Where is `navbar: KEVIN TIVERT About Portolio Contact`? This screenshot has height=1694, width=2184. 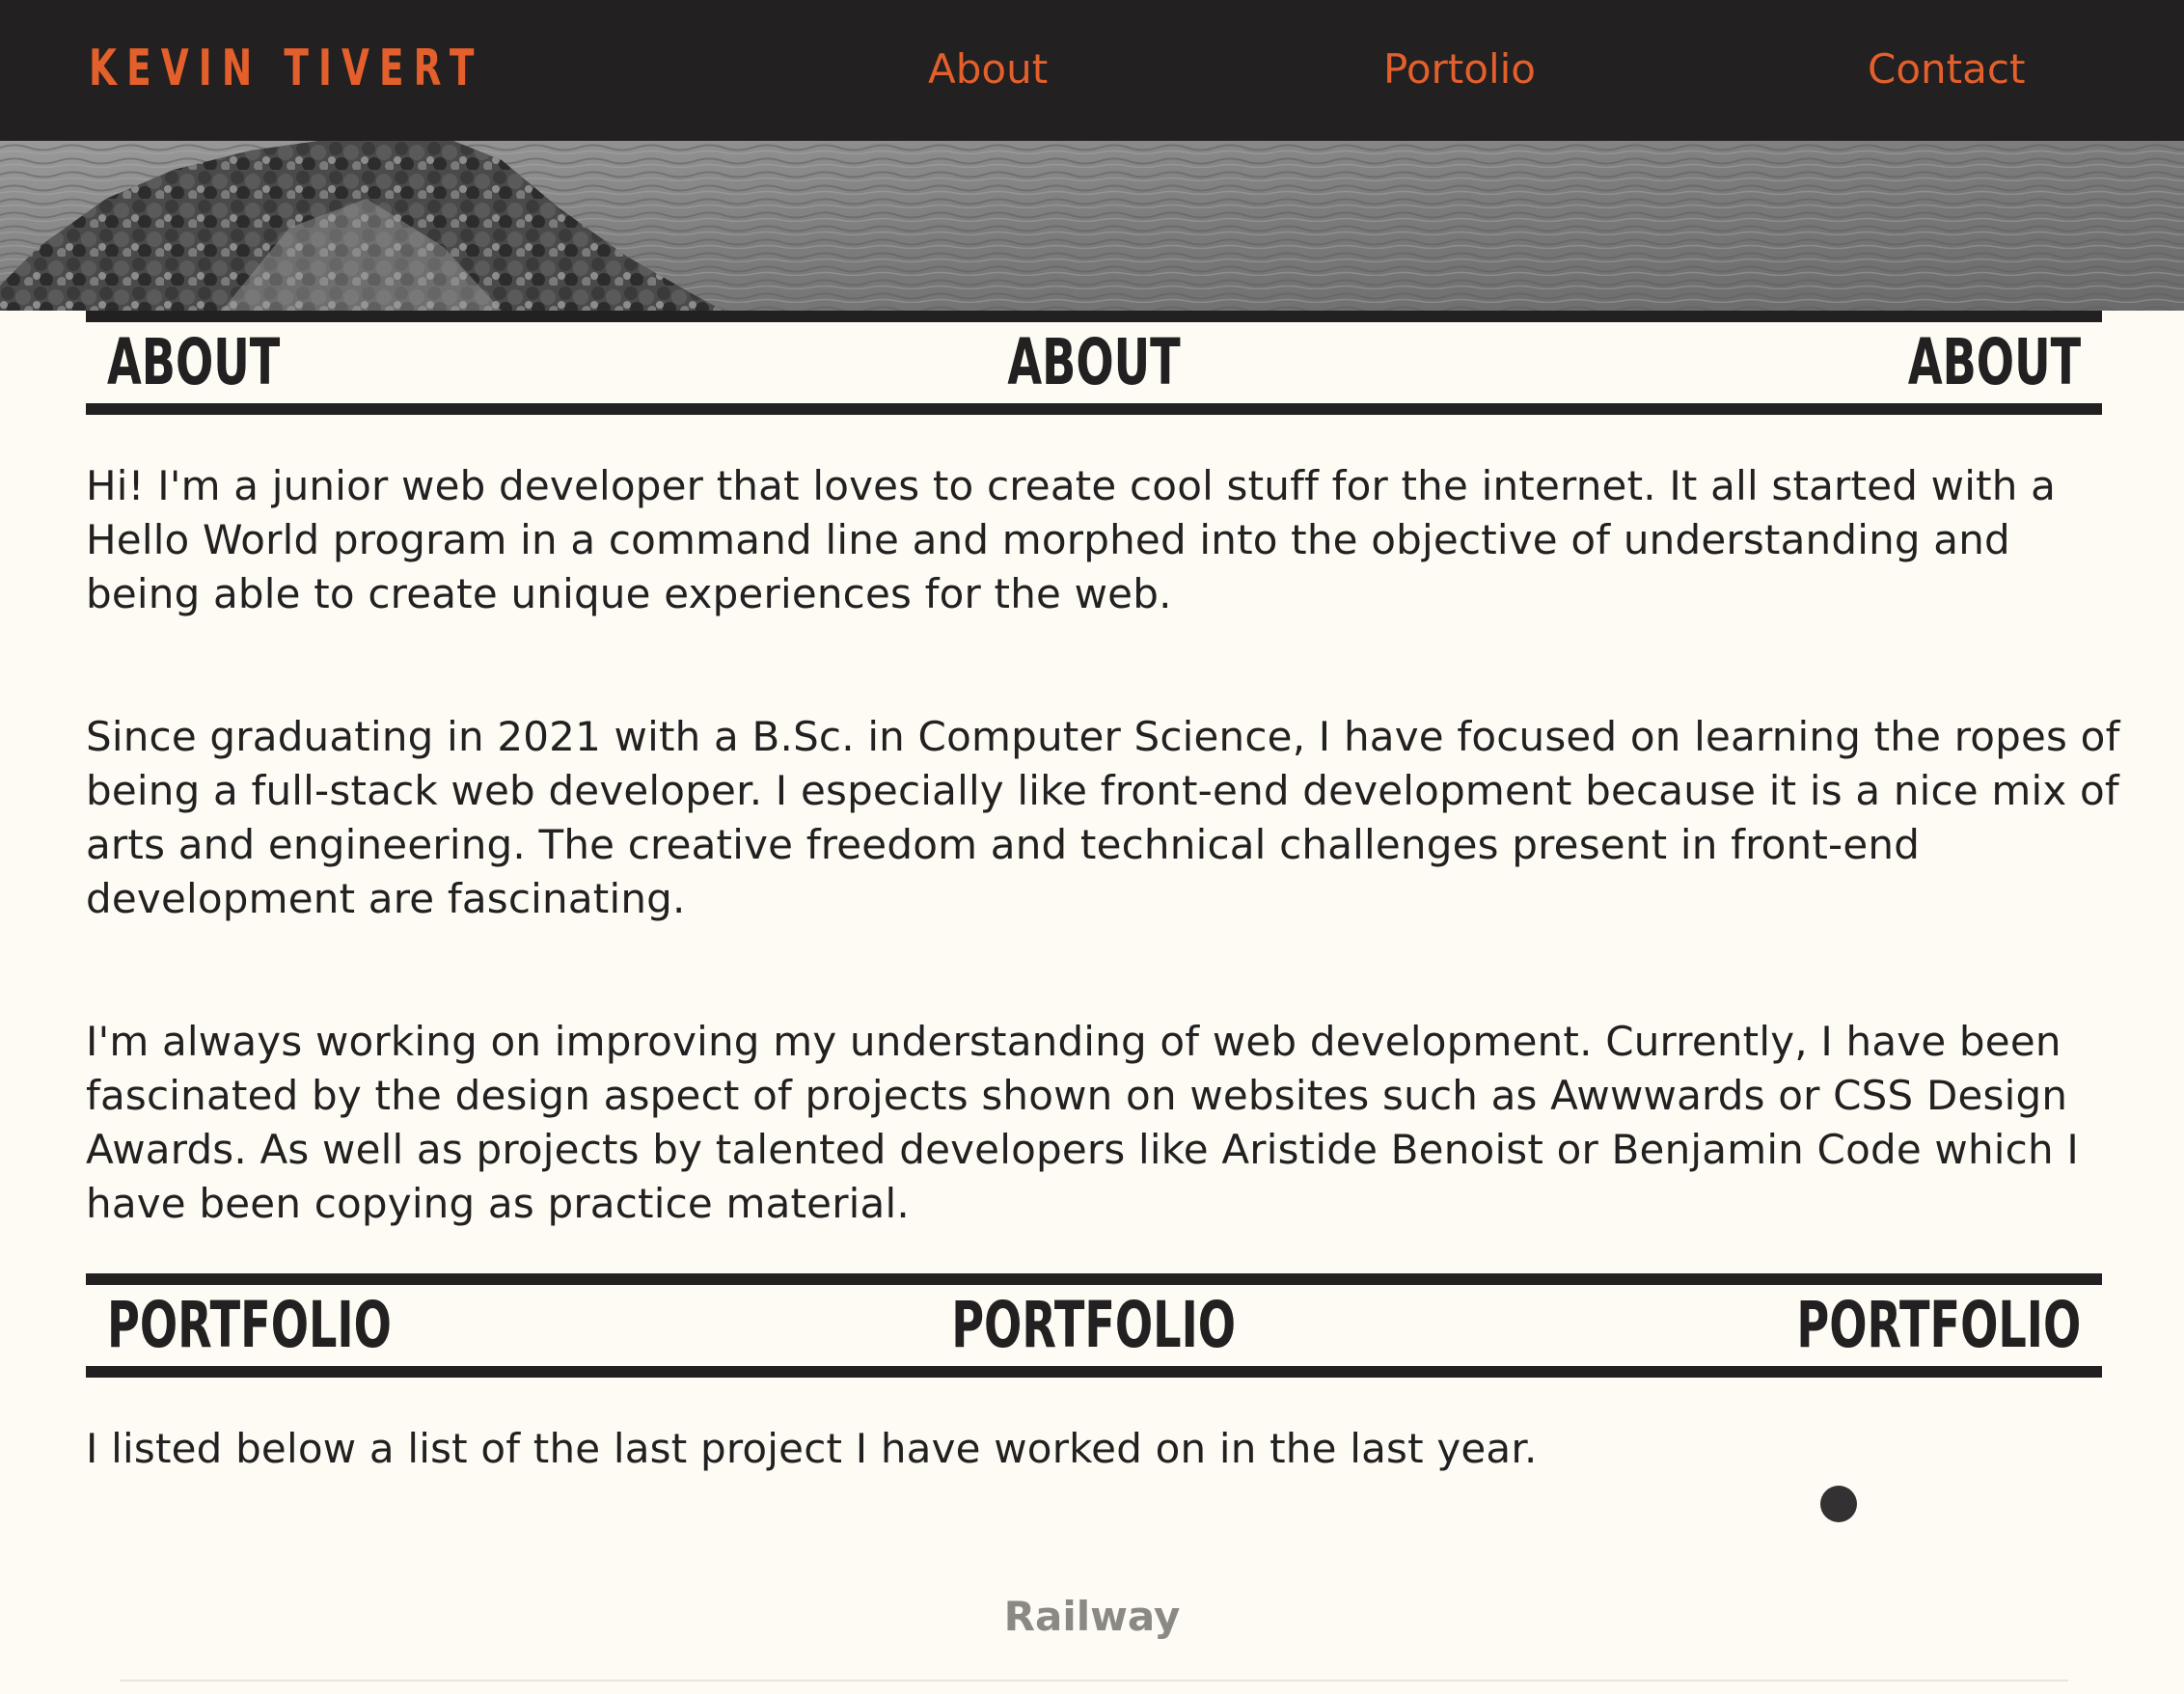
navbar: KEVIN TIVERT About Portolio Contact is located at coordinates (1092, 70).